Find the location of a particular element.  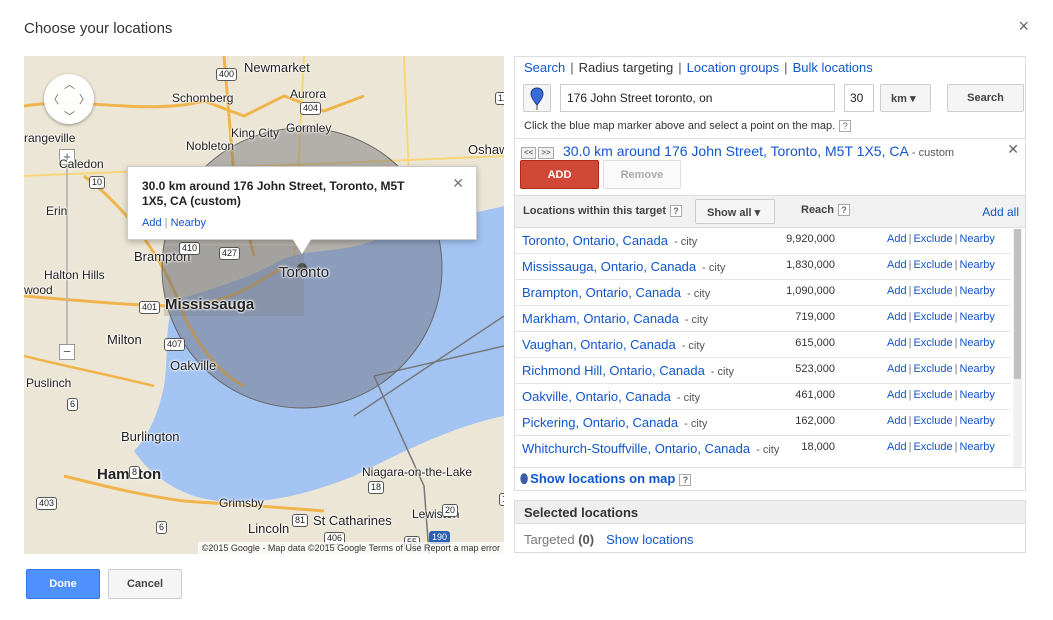

location-name: Whitchurch-Stouffville, Ontario, Canada is located at coordinates (636, 448).